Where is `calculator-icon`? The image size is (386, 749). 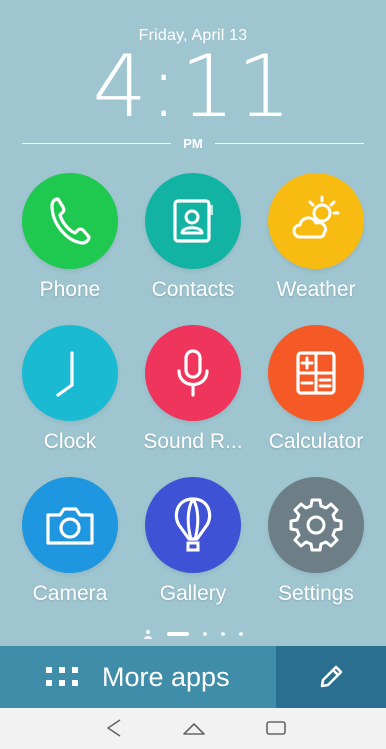
calculator-icon is located at coordinates (316, 373).